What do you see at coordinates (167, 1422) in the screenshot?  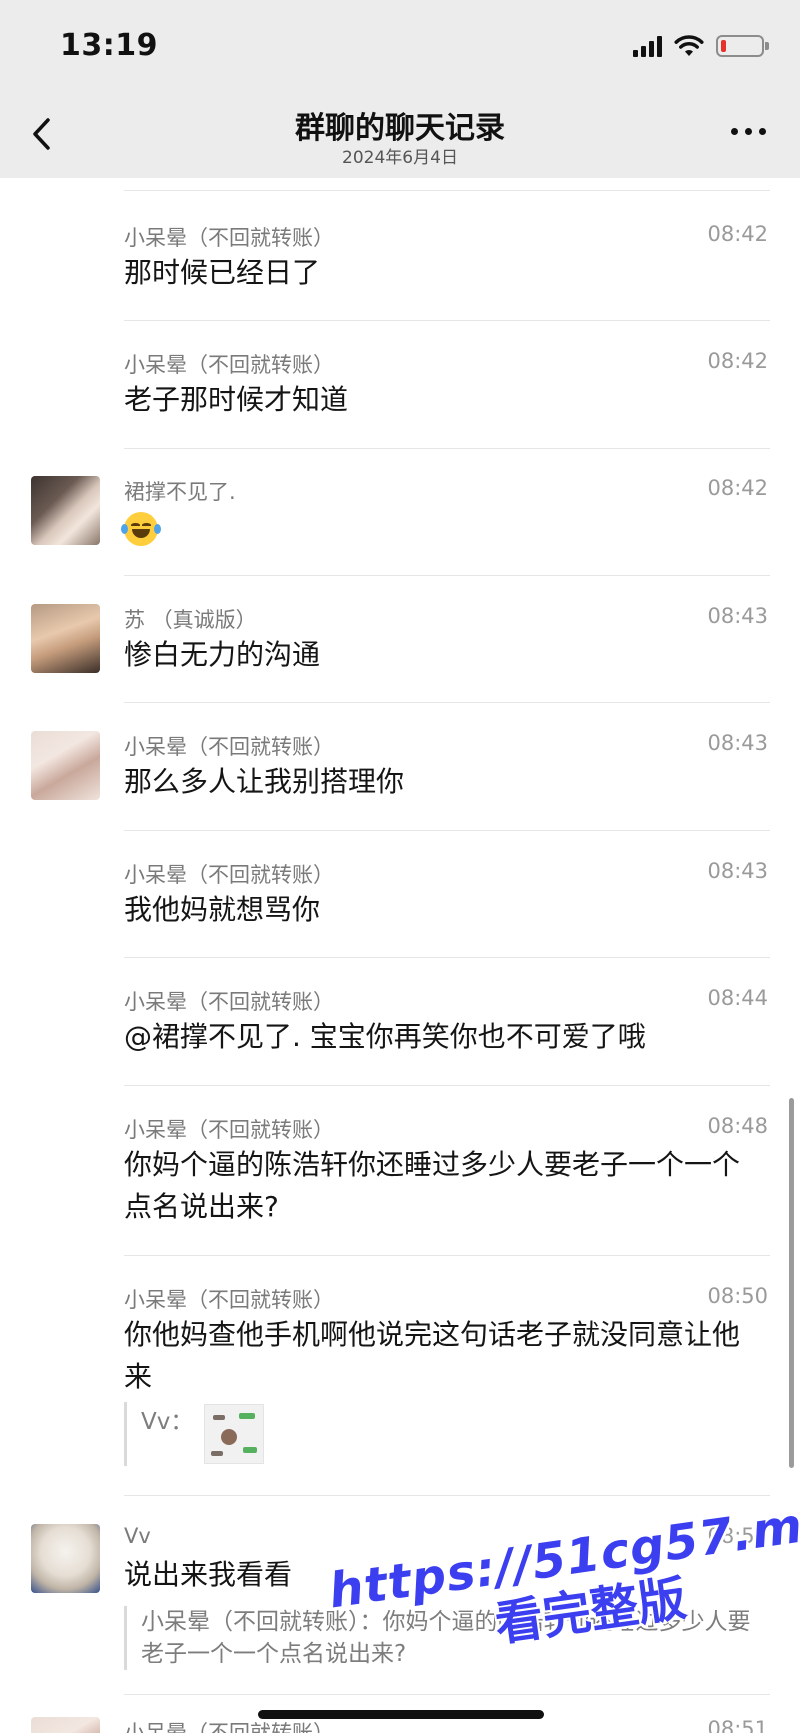 I see `quote-author: Vv：` at bounding box center [167, 1422].